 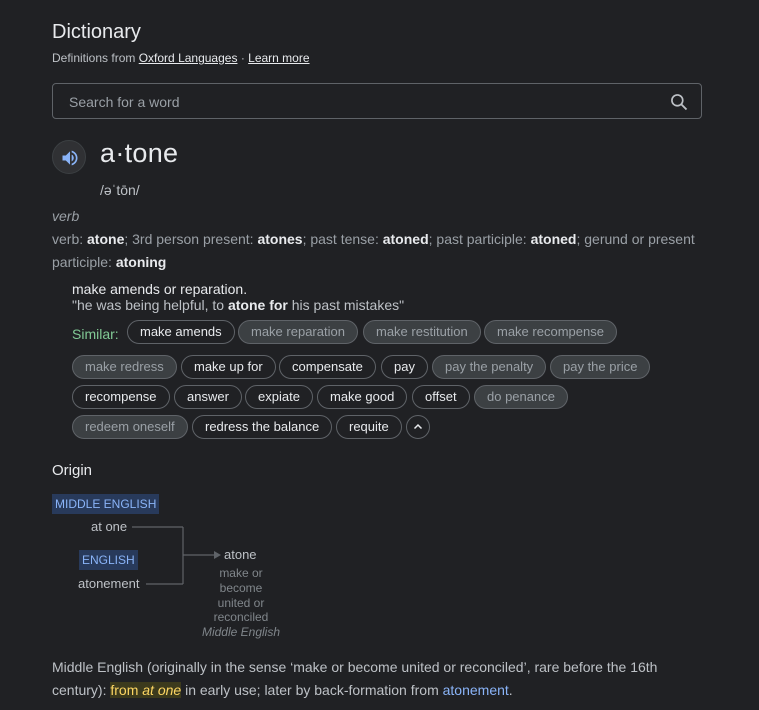 What do you see at coordinates (241, 573) in the screenshot?
I see `origin-gloss-1: make or` at bounding box center [241, 573].